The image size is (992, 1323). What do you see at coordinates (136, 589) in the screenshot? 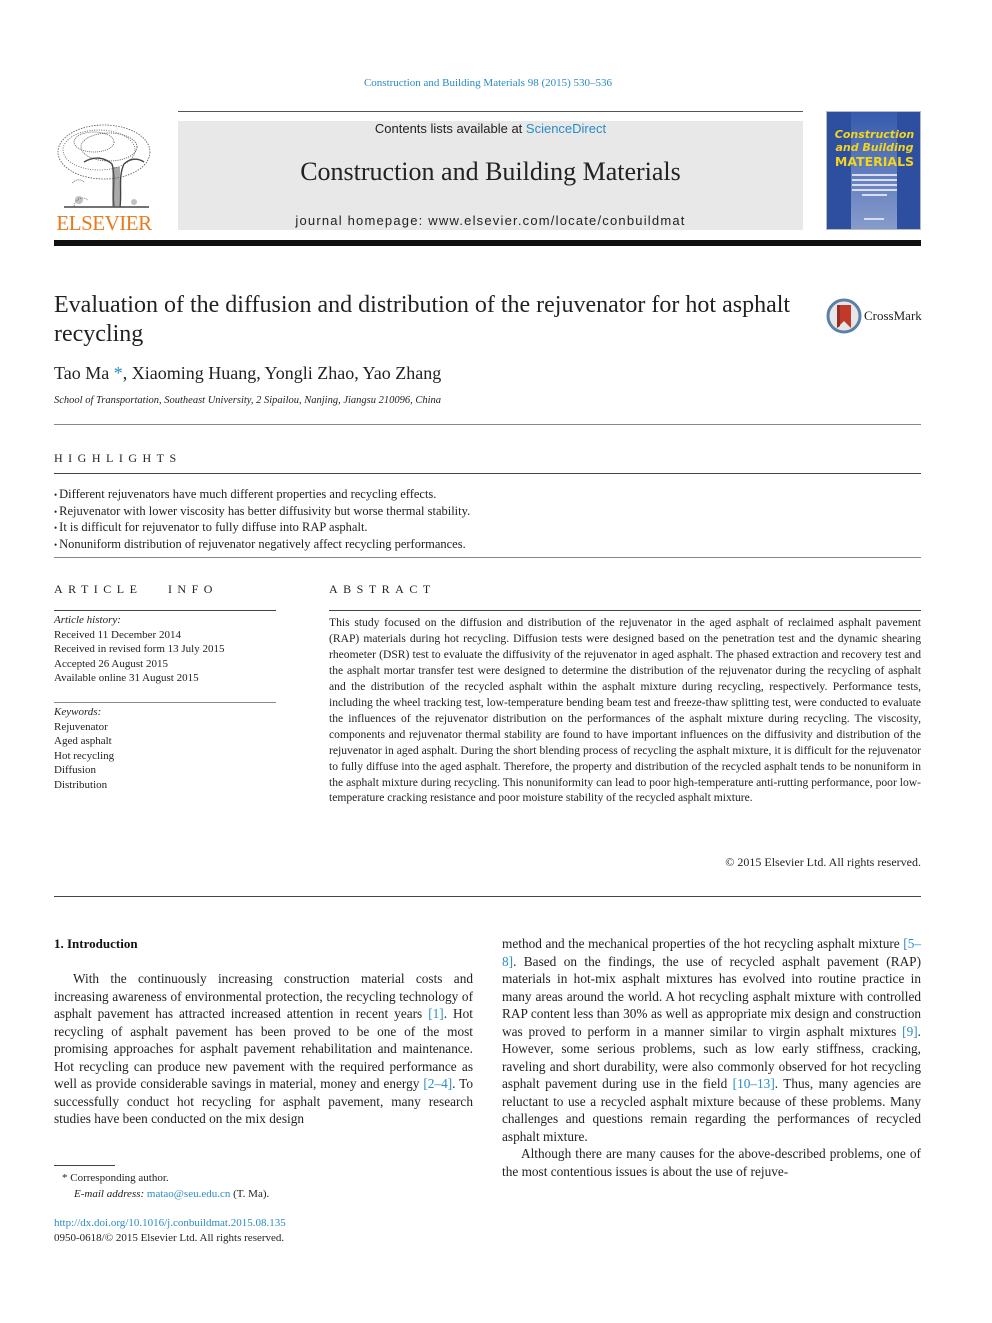
I see `article-info-heading: ARTICLE INFO` at bounding box center [136, 589].